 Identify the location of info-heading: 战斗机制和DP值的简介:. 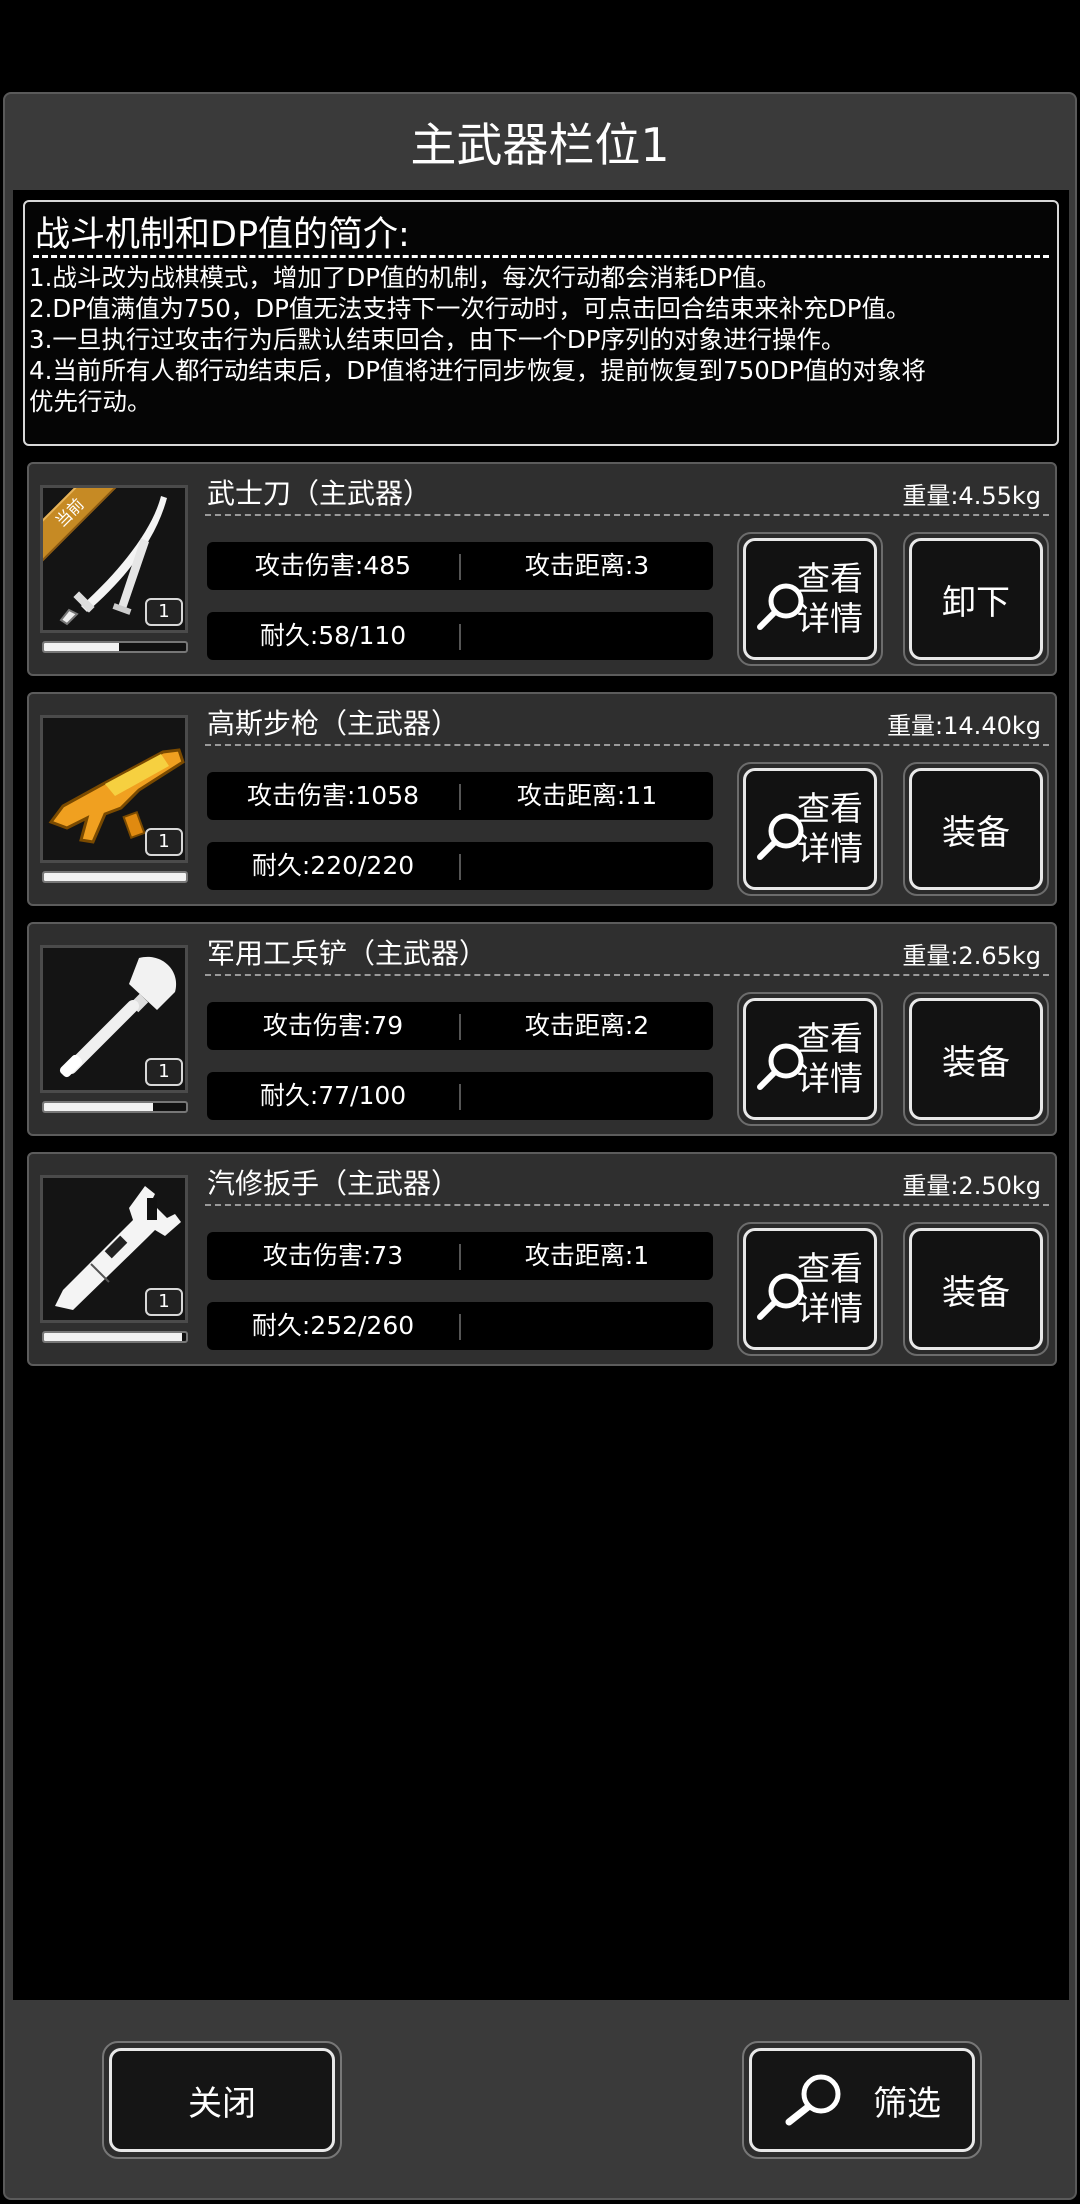
(222, 235).